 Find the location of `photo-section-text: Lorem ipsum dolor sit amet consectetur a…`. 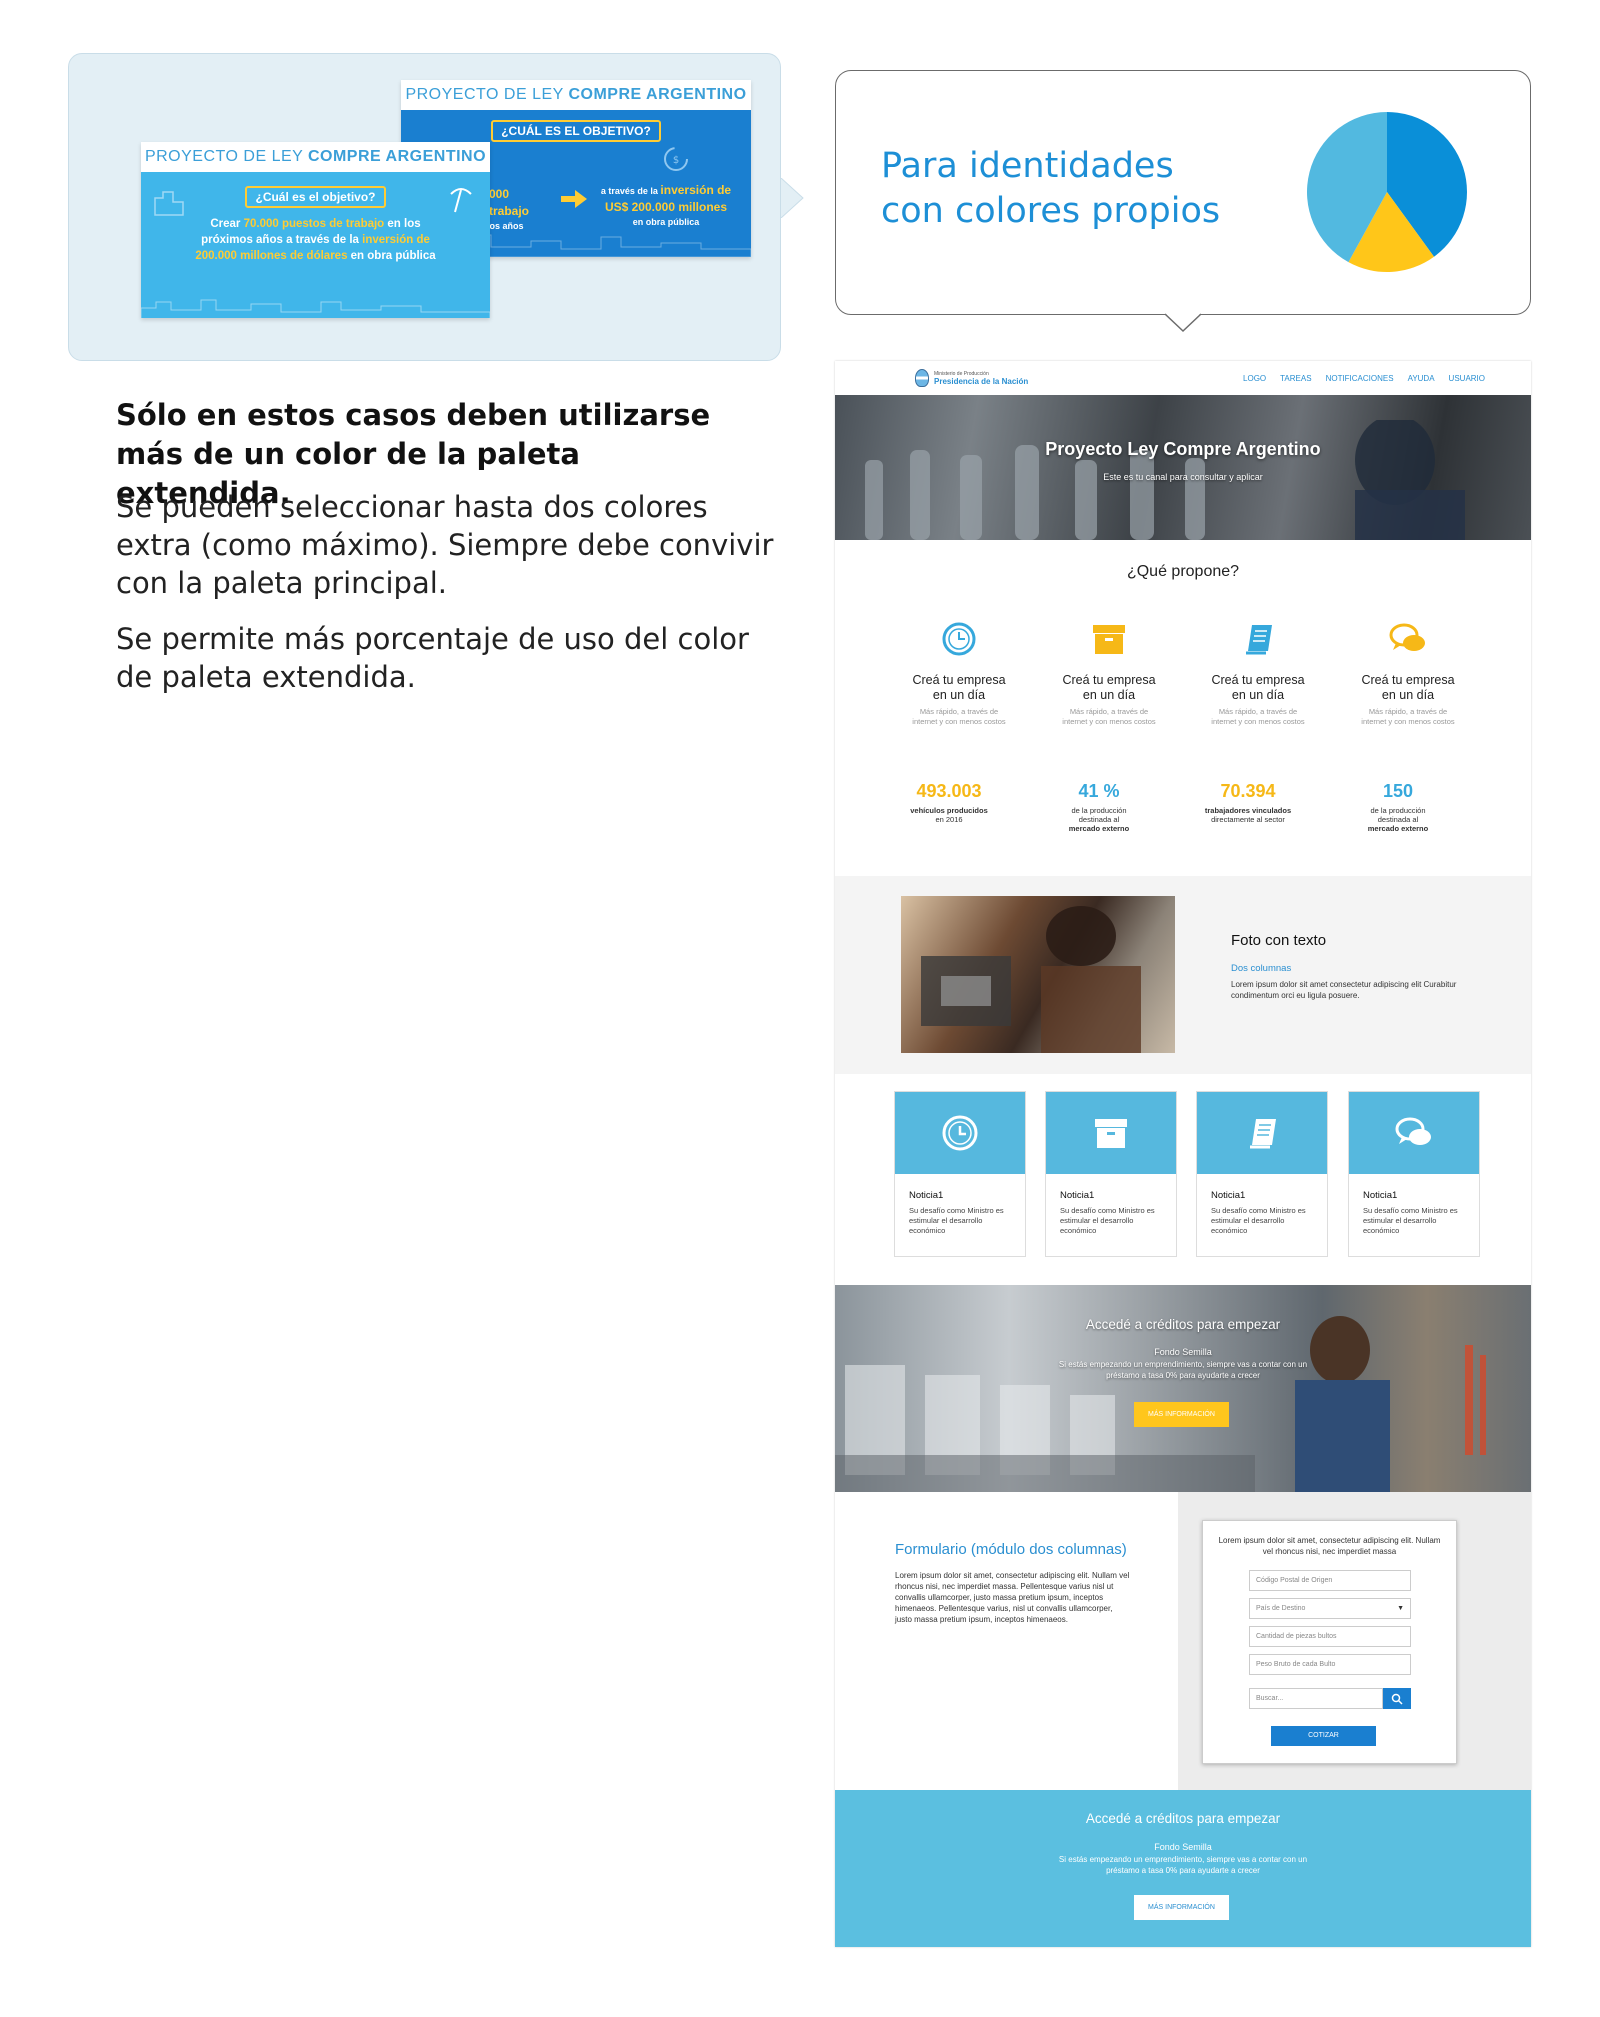

photo-section-text: Lorem ipsum dolor sit amet consectetur a… is located at coordinates (1344, 990).